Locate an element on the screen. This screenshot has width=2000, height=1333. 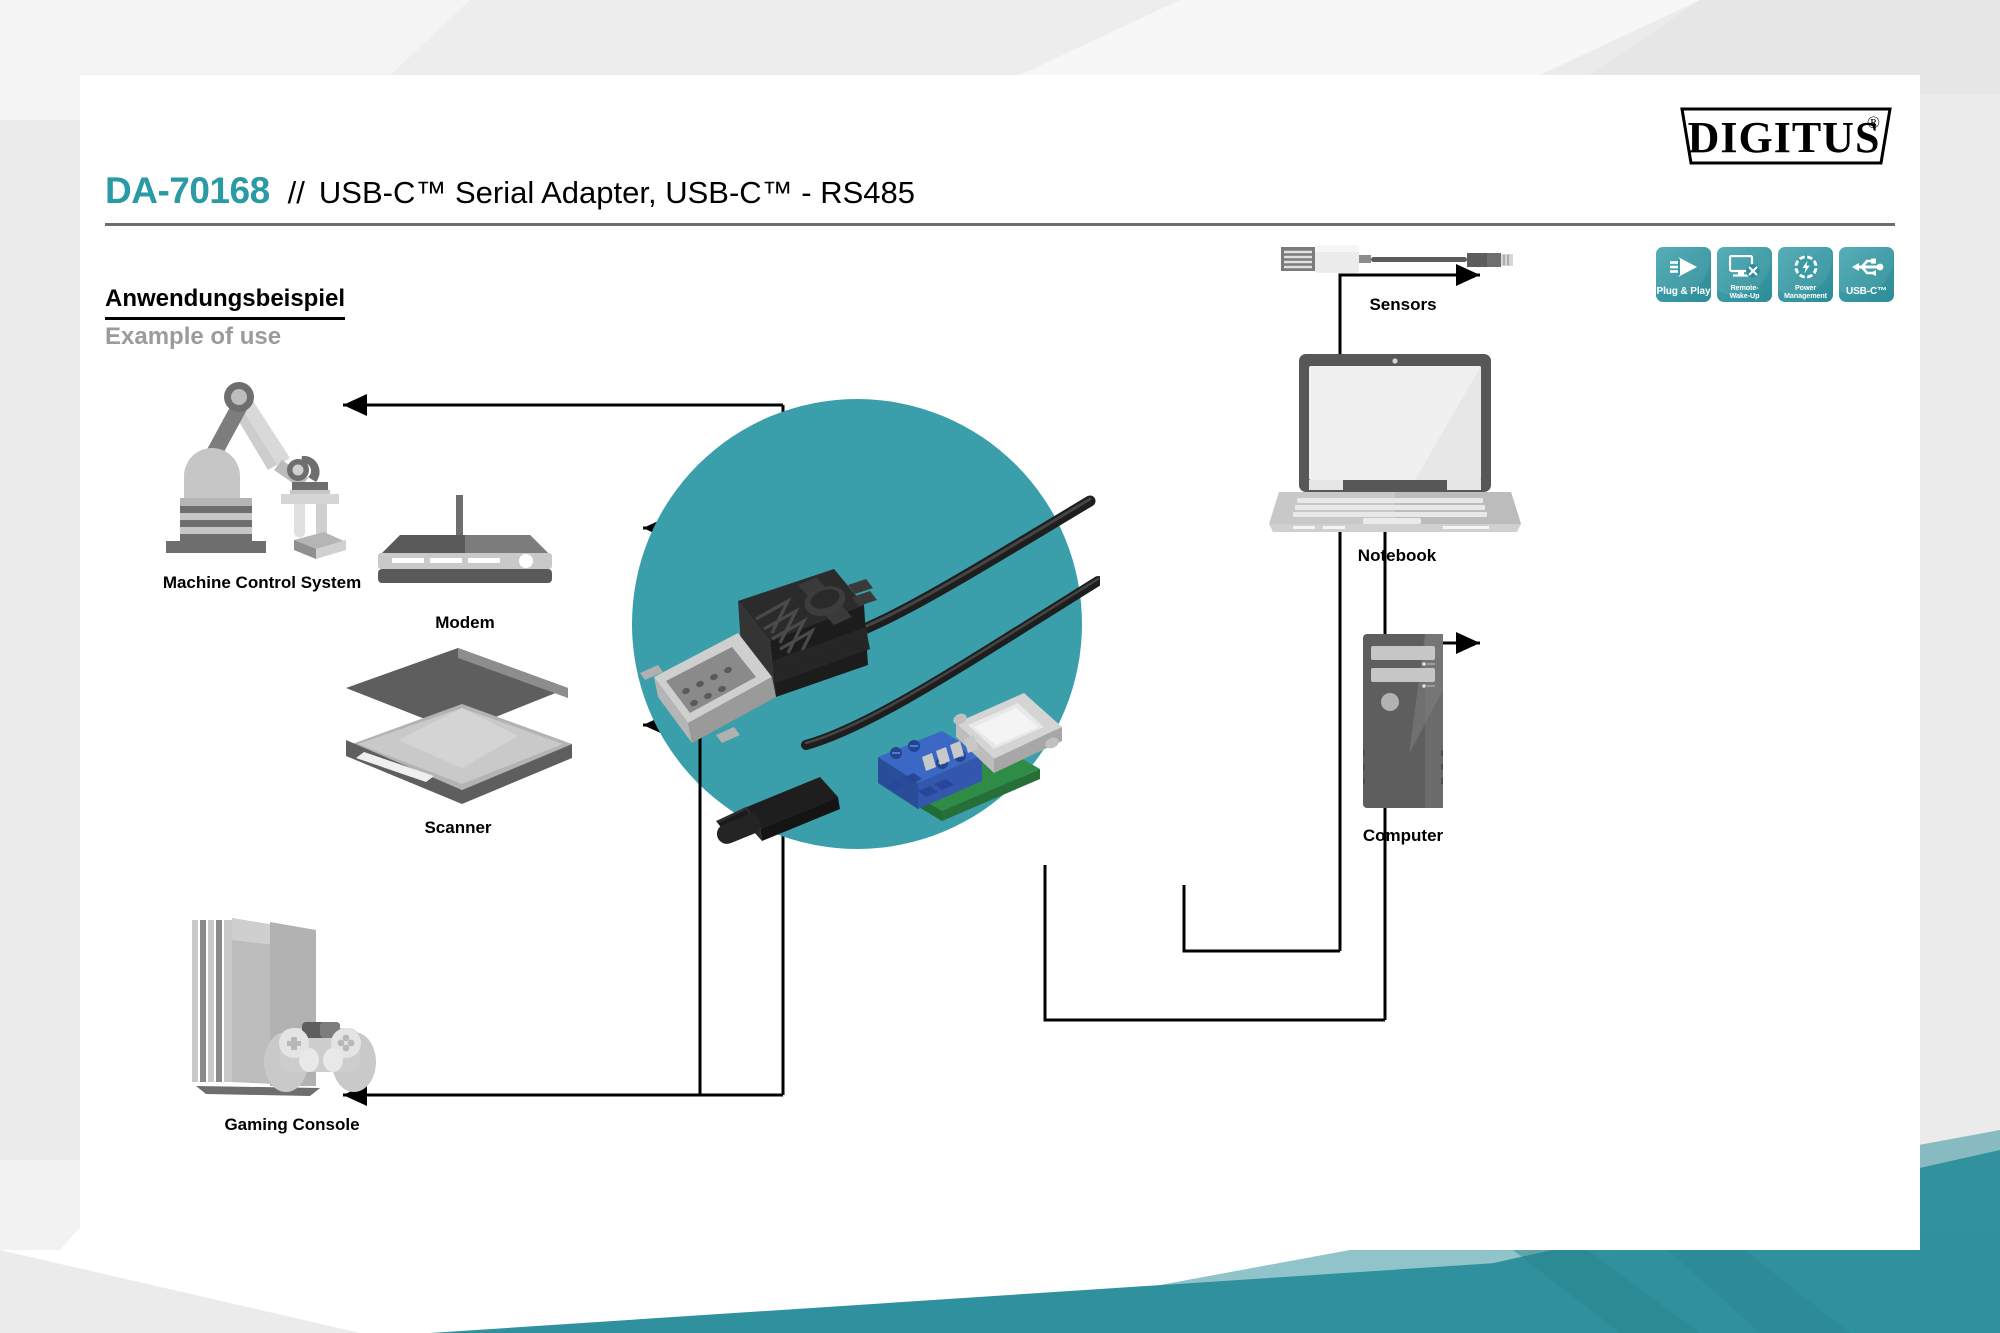
registered-mark: ® is located at coordinates (1873, 122).